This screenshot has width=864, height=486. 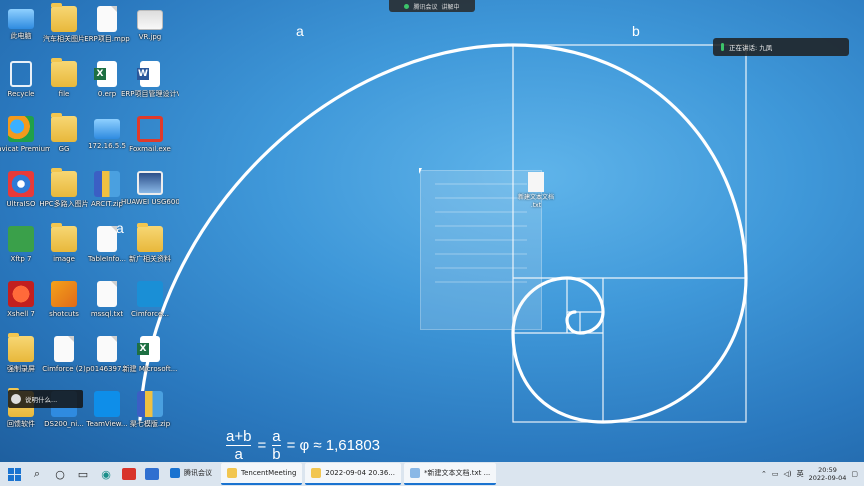 What do you see at coordinates (107, 404) in the screenshot?
I see `teamviewer-icon` at bounding box center [107, 404].